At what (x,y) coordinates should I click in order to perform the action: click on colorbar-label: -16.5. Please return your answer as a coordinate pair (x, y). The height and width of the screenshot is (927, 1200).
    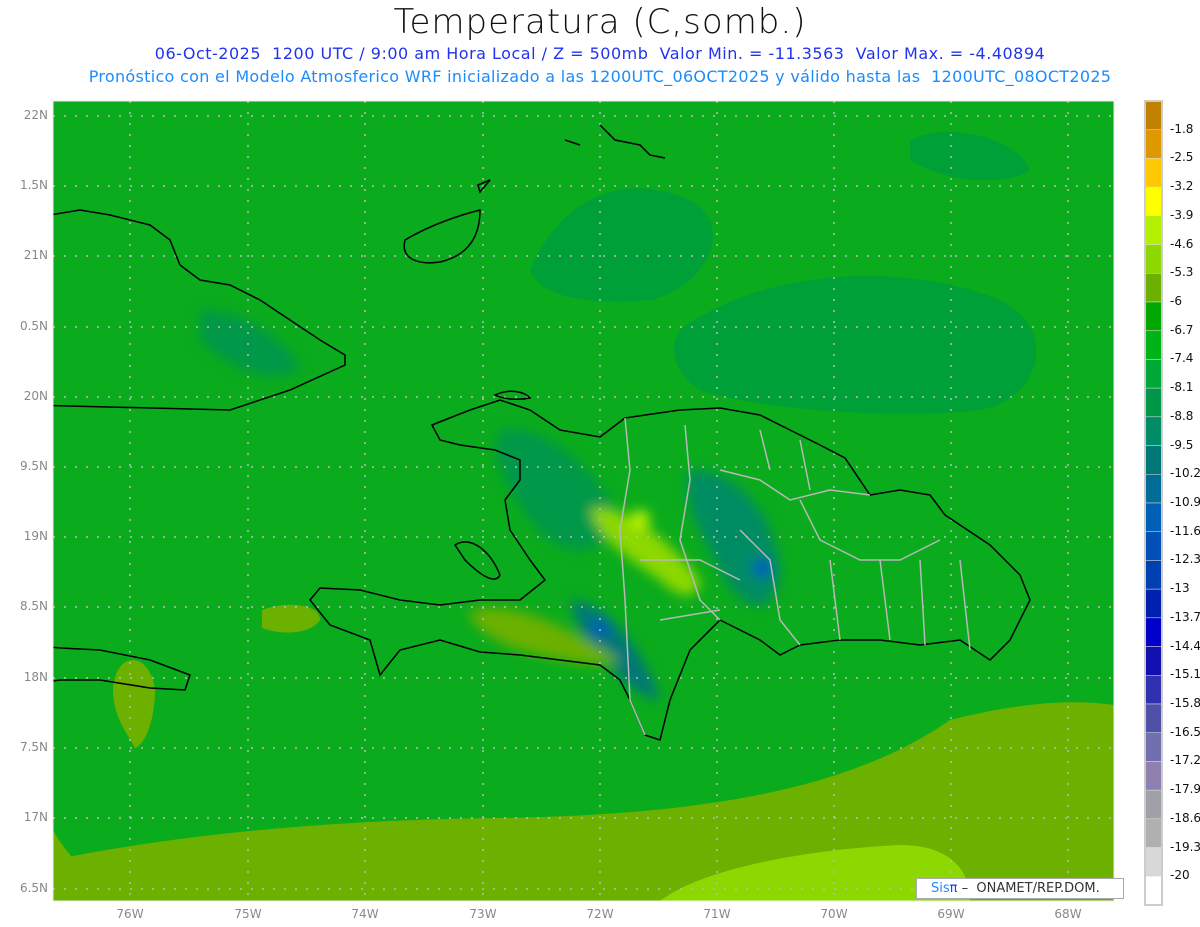
    Looking at the image, I should click on (1185, 731).